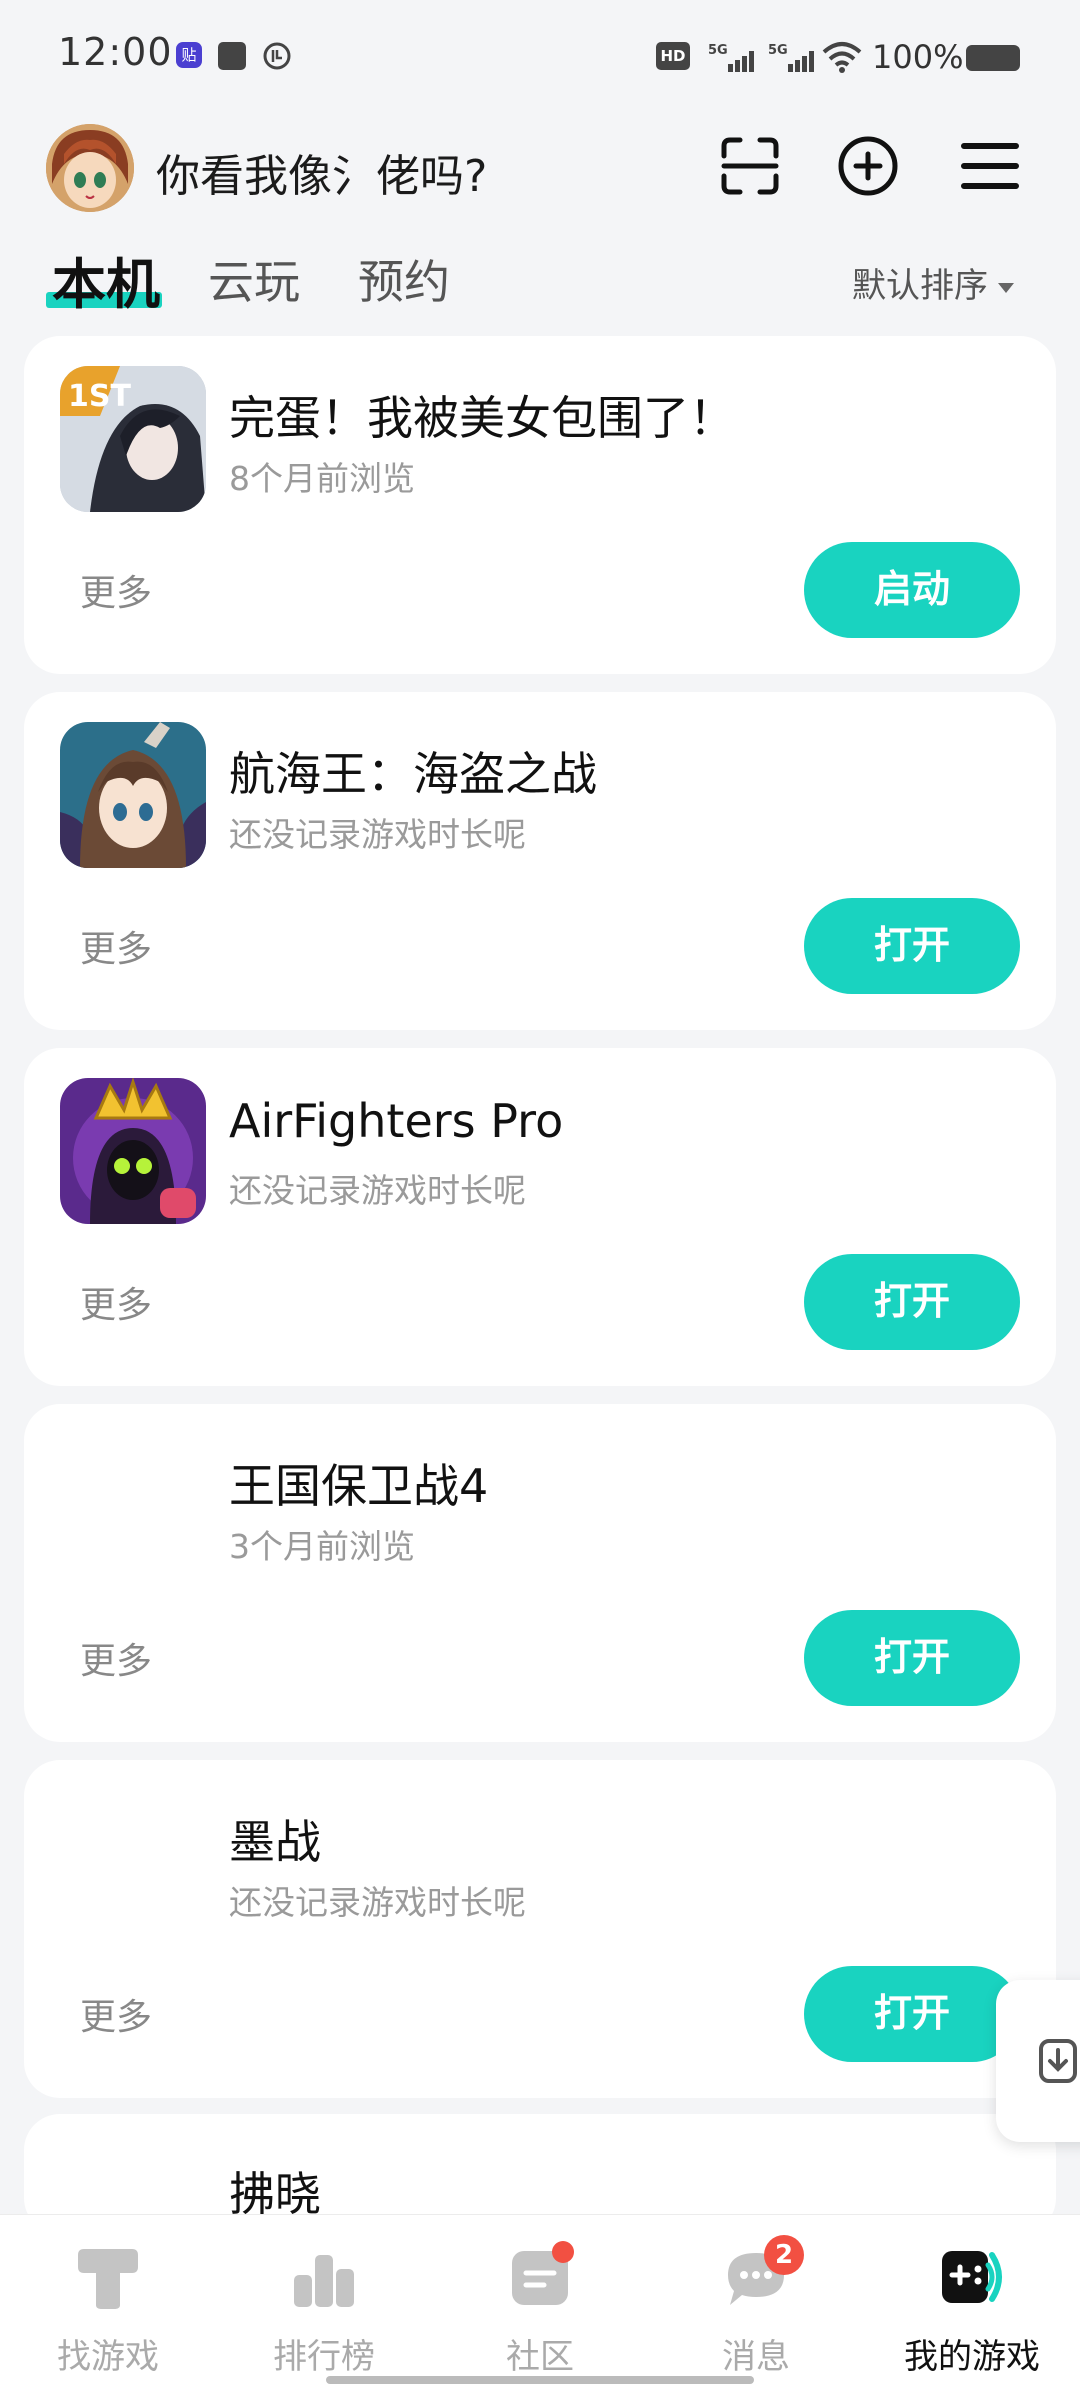 This screenshot has height=2388, width=1080. What do you see at coordinates (321, 172) in the screenshot?
I see `page-title: 你看我像氵佬吗?` at bounding box center [321, 172].